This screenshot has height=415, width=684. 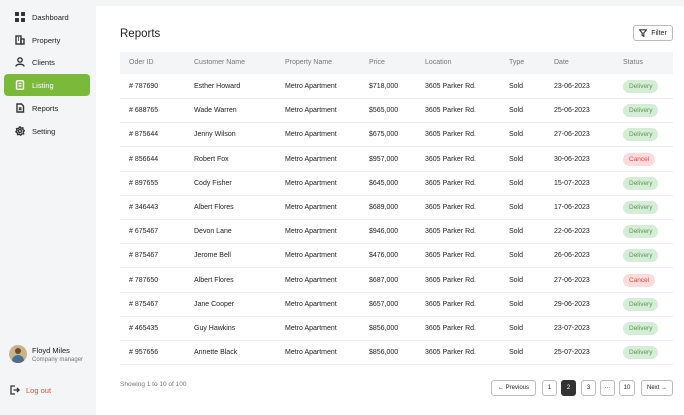 What do you see at coordinates (47, 62) in the screenshot?
I see `sidebar-item-clients: Clients` at bounding box center [47, 62].